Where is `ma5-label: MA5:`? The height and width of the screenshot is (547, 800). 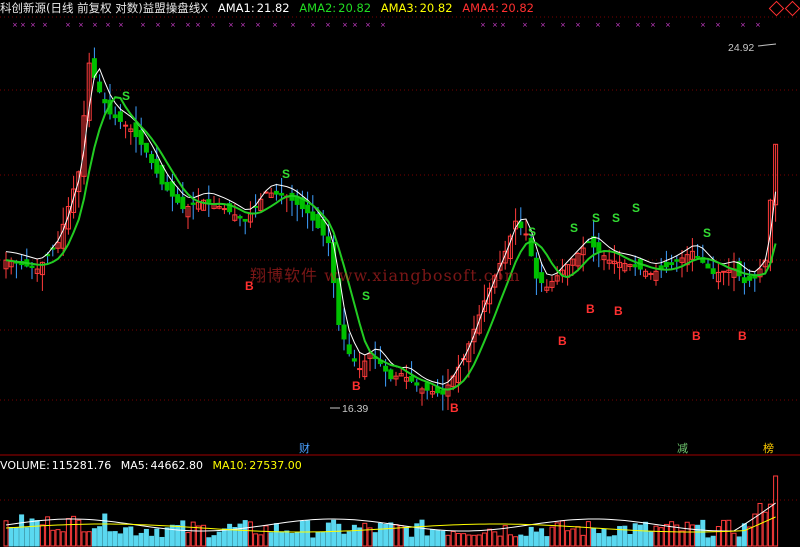 ma5-label: MA5: is located at coordinates (134, 465).